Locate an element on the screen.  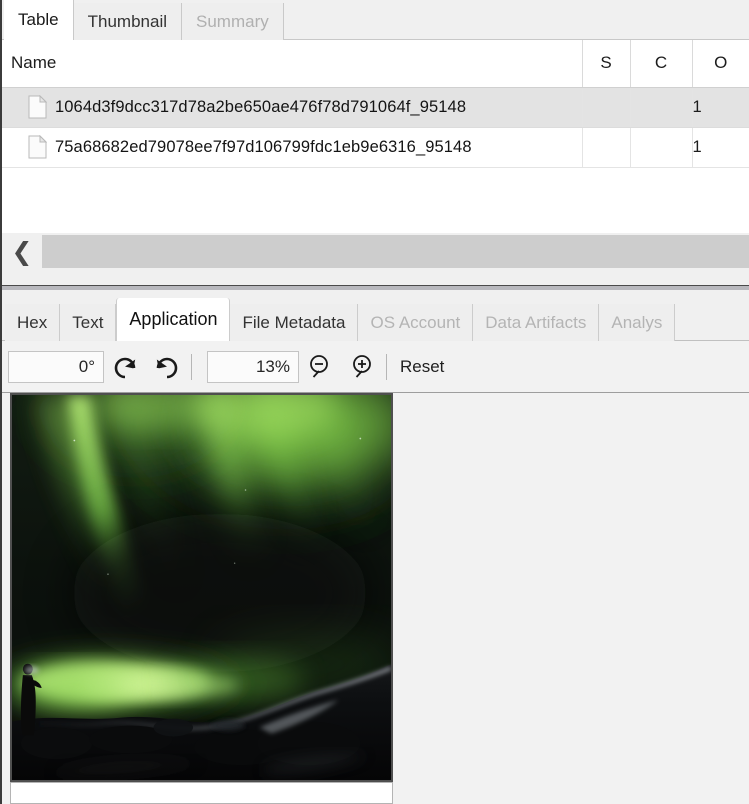
zoom-out-button is located at coordinates (321, 367).